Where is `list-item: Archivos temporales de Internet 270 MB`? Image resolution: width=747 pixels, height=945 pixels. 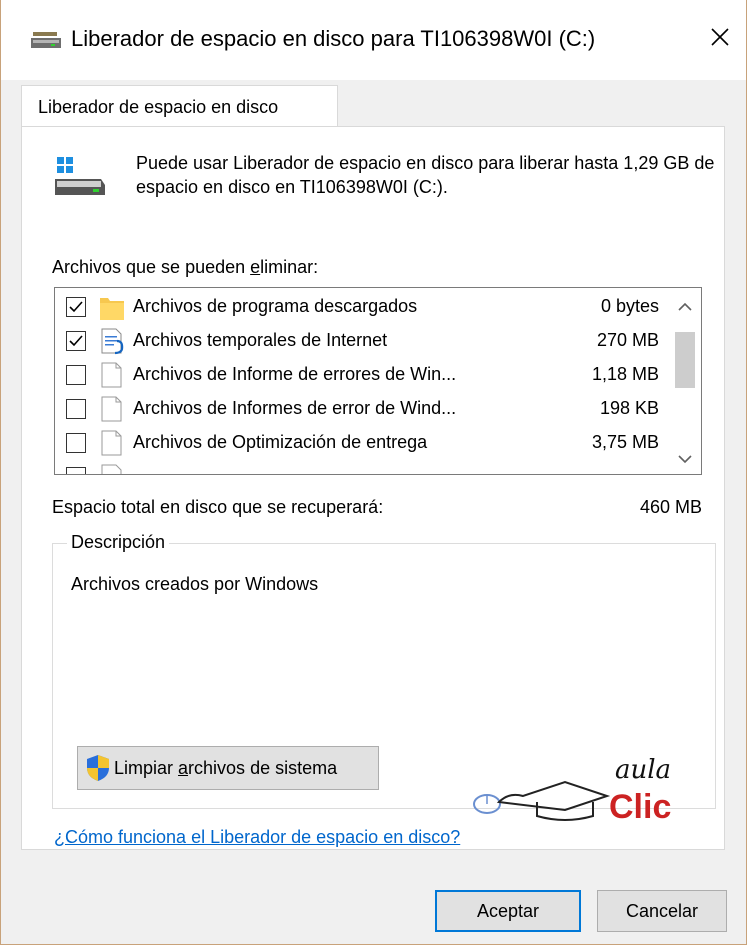
list-item: Archivos temporales de Internet 270 MB is located at coordinates (361, 341).